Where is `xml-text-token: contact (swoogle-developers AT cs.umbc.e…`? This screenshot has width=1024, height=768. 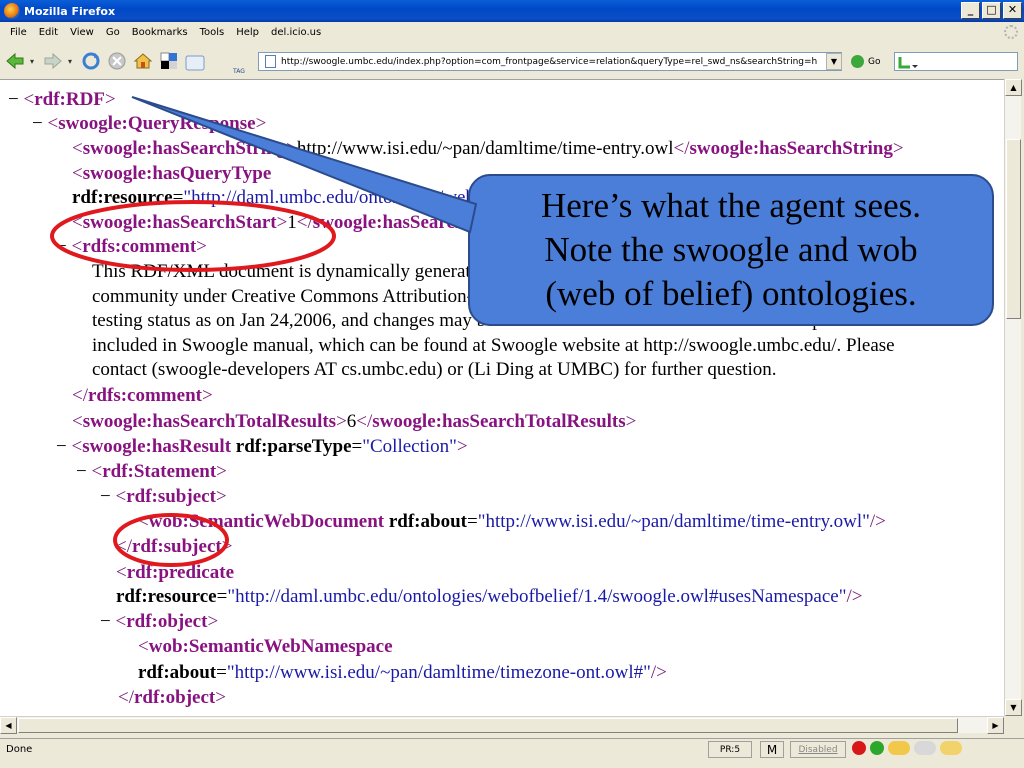
xml-text-token: contact (swoogle-developers AT cs.umbc.e… is located at coordinates (434, 369).